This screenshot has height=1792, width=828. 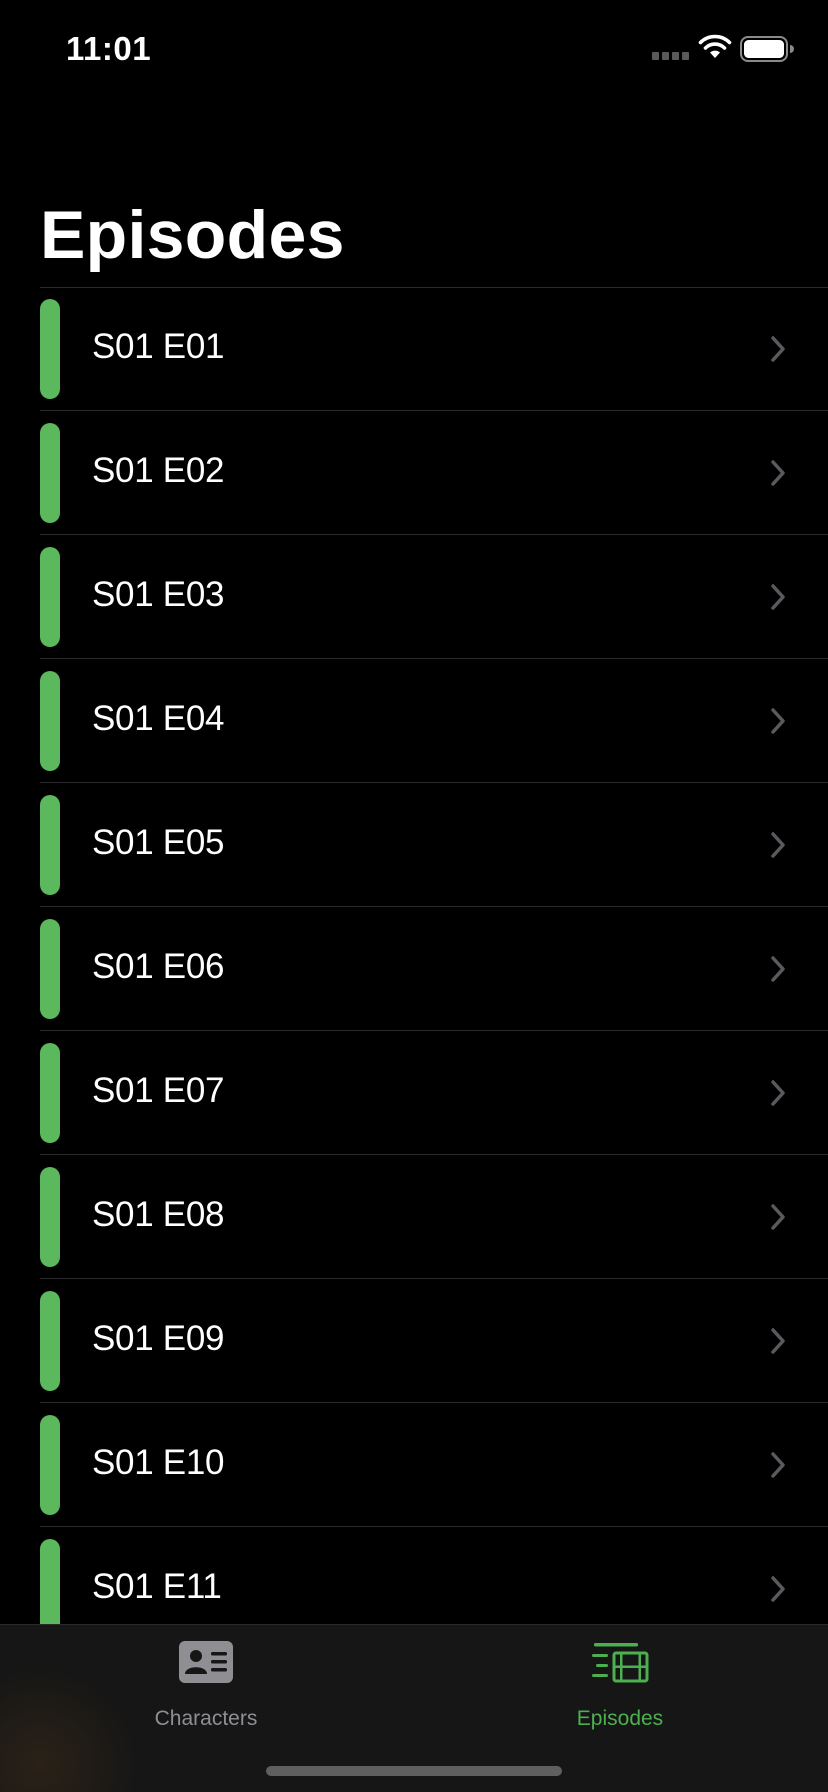 I want to click on page-title: Episodes, so click(x=192, y=235).